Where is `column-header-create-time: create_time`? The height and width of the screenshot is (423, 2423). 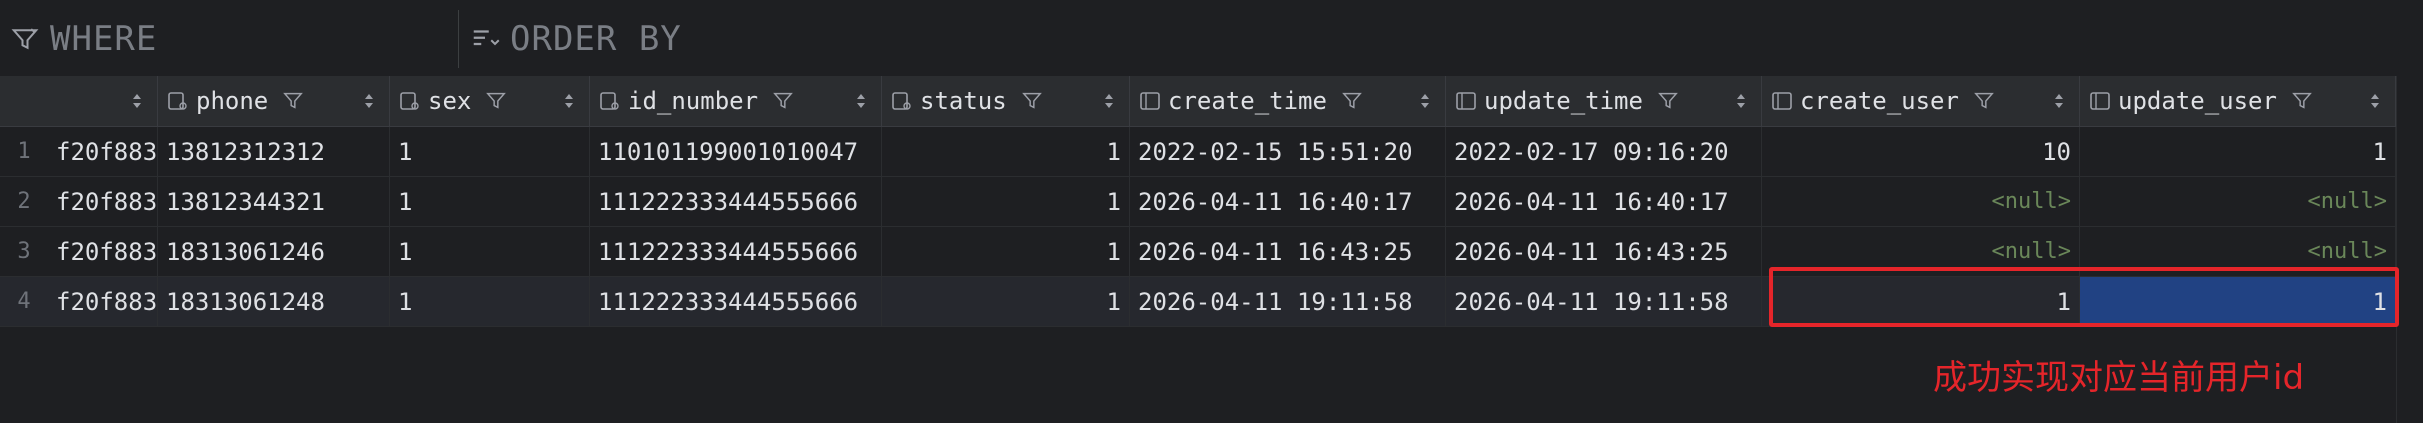 column-header-create-time: create_time is located at coordinates (1288, 101).